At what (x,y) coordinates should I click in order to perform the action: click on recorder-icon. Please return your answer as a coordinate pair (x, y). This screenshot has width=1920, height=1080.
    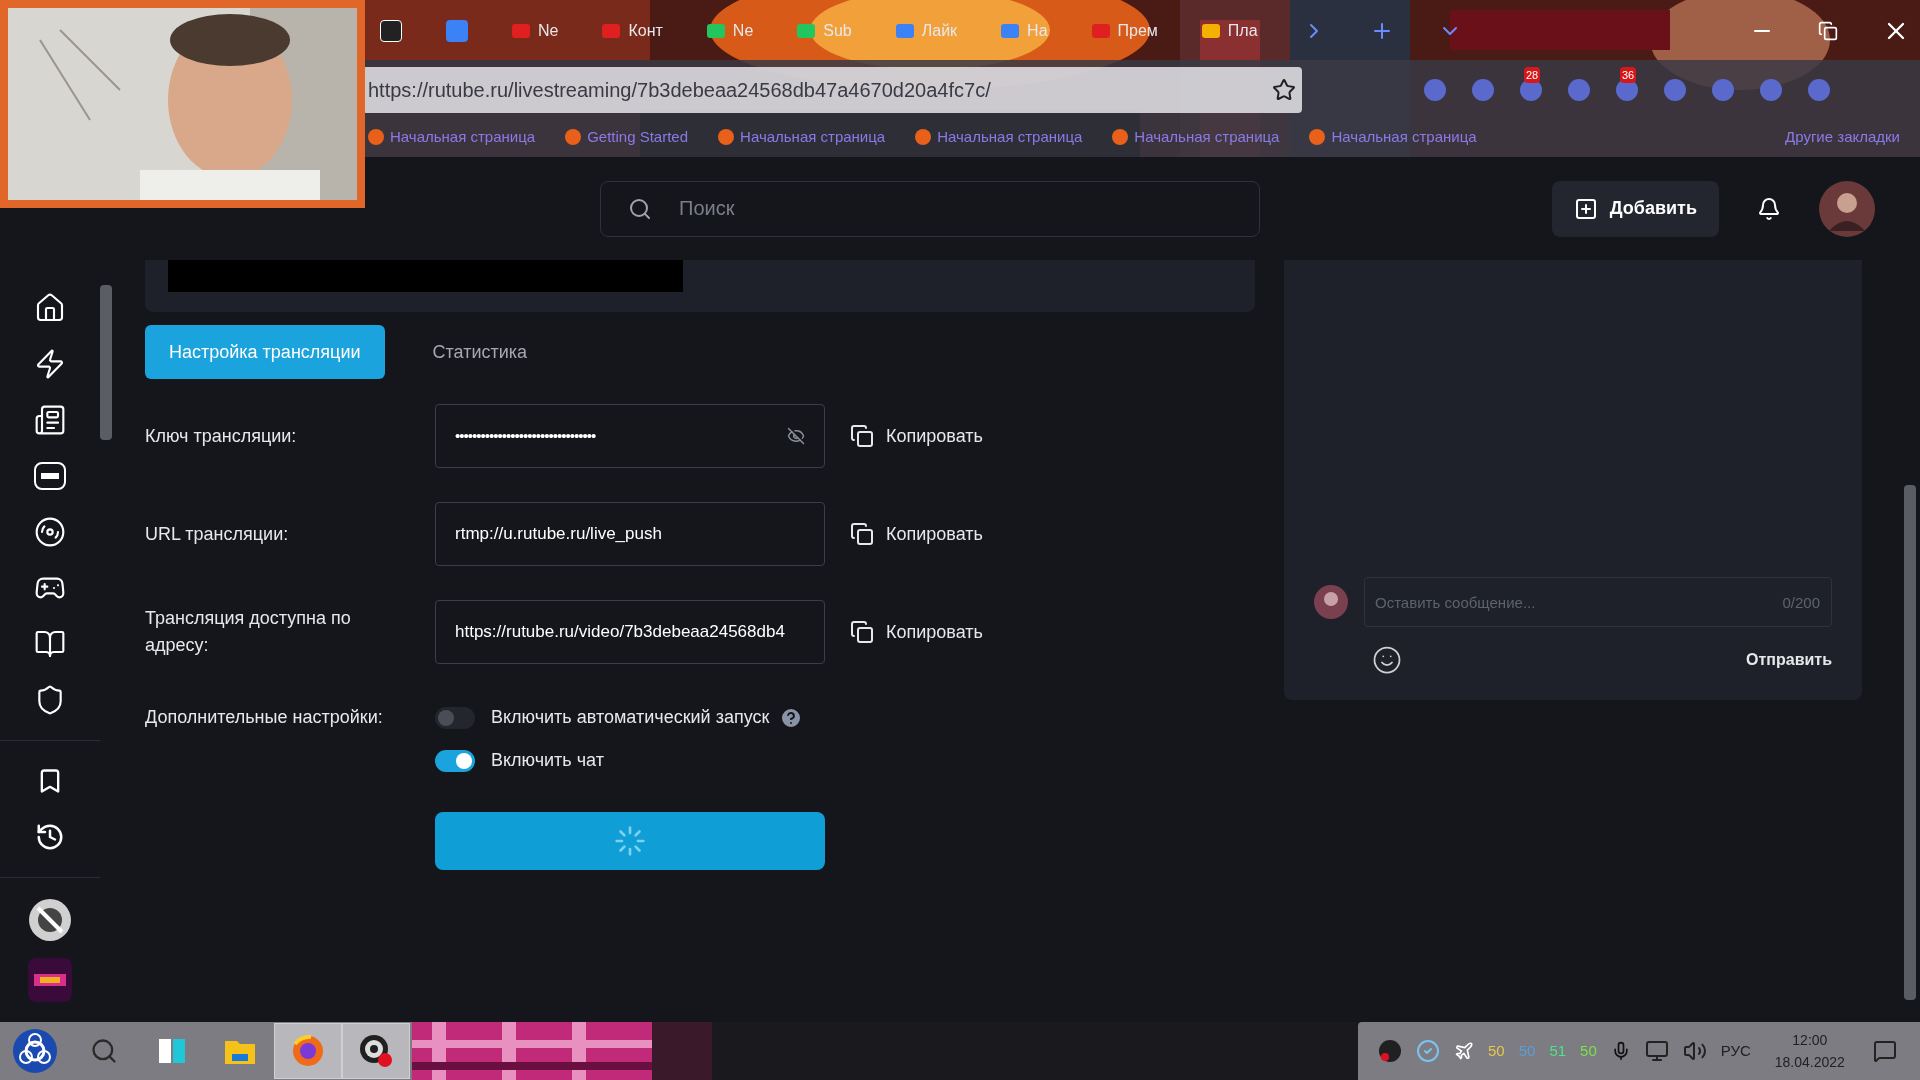
    Looking at the image, I should click on (376, 1051).